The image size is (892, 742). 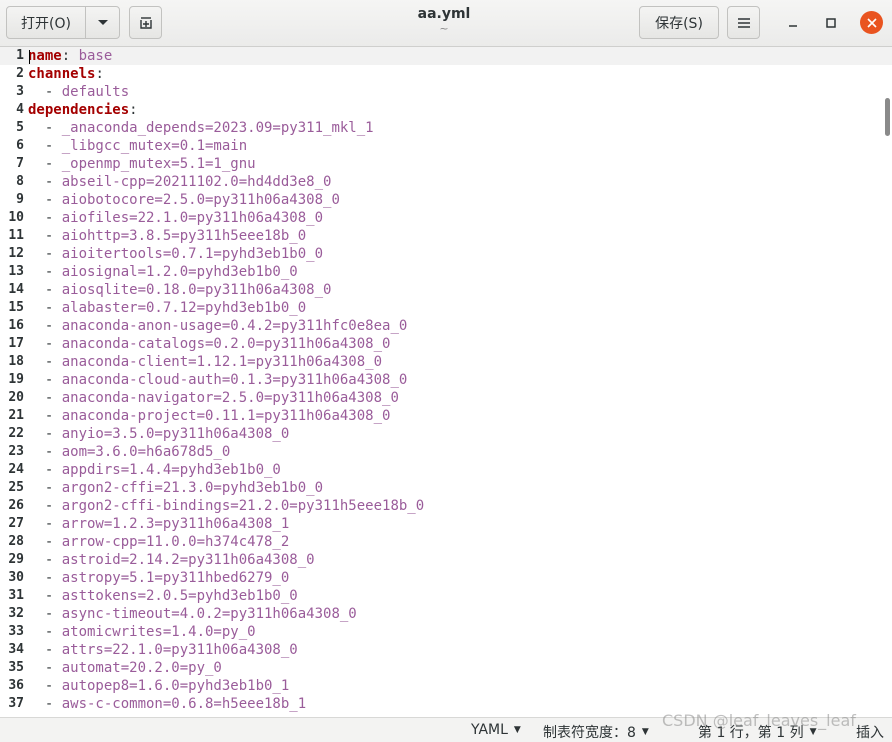 I want to click on line-content: - aom=3.6.0=h6a678d5_0, so click(x=129, y=452).